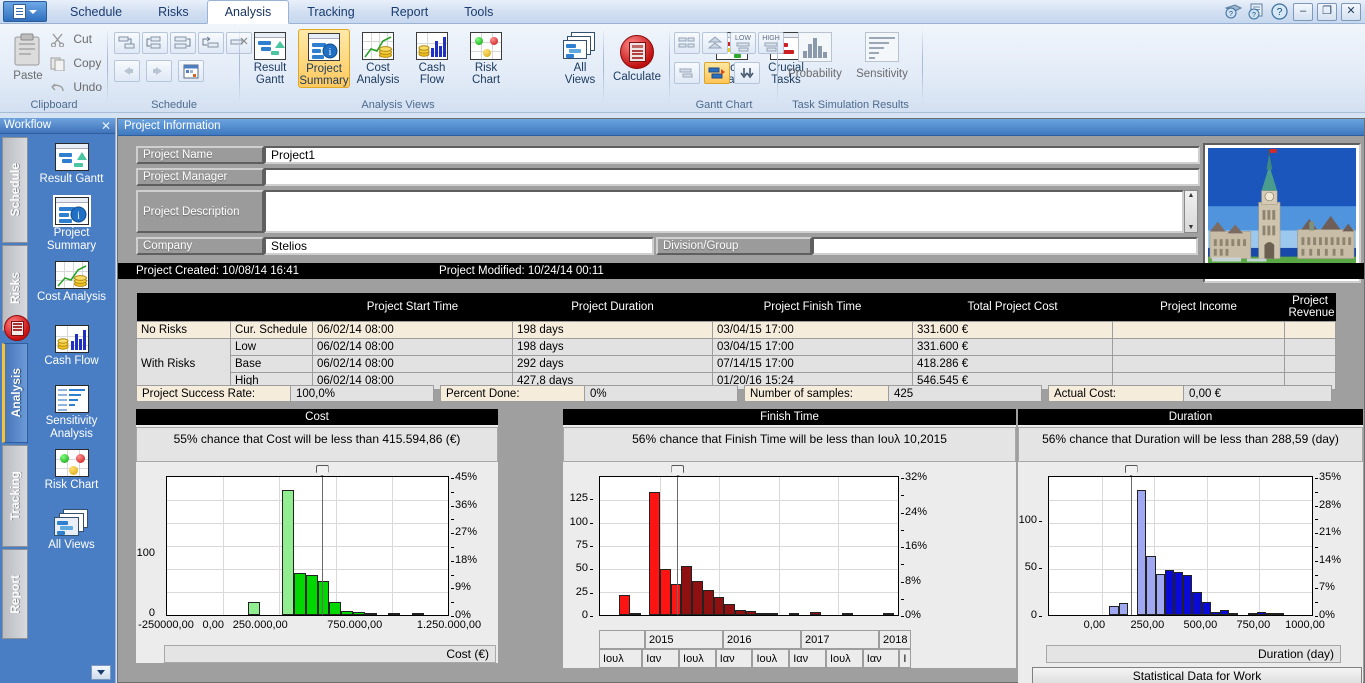 The height and width of the screenshot is (683, 1365). I want to click on project-manager-input, so click(732, 177).